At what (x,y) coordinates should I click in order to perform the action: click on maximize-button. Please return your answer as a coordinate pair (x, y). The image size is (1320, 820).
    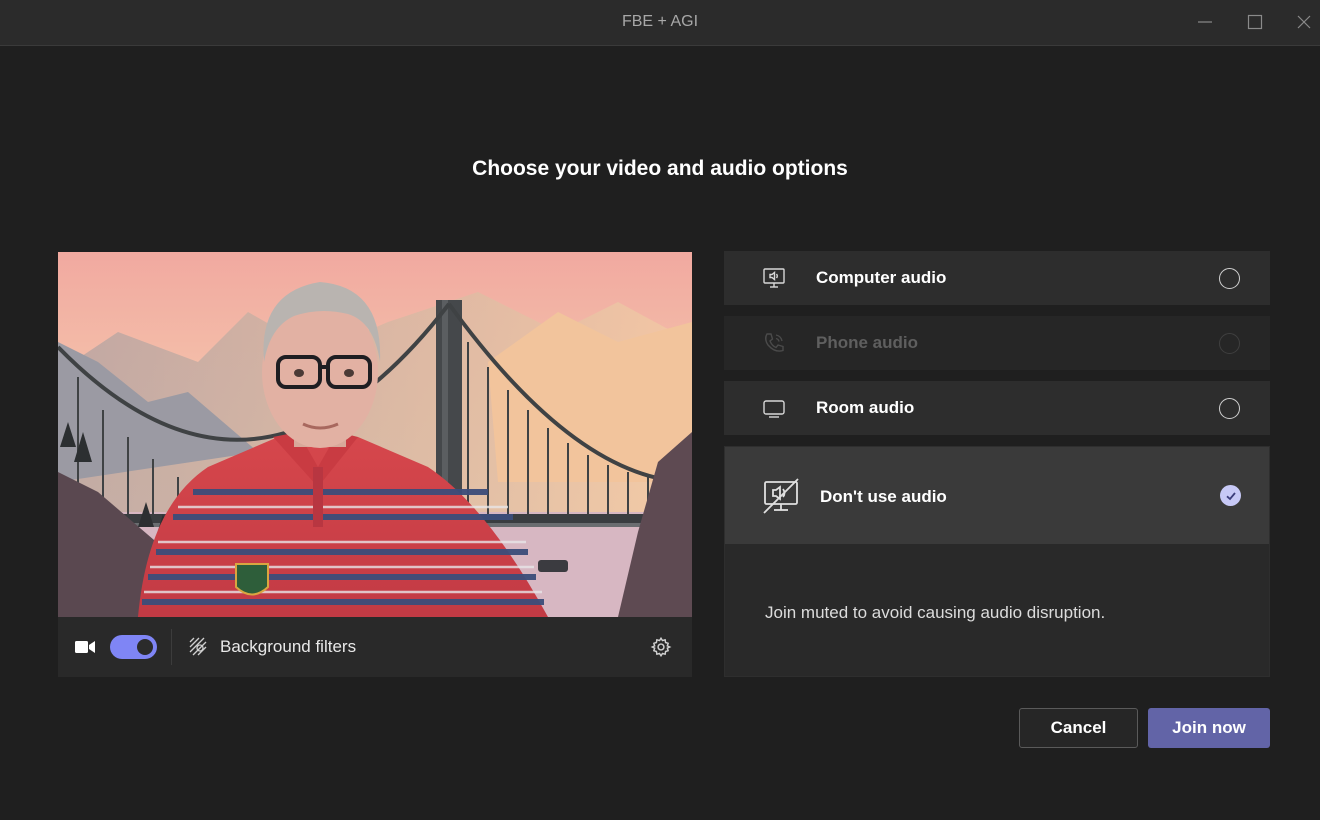
    Looking at the image, I should click on (1255, 22).